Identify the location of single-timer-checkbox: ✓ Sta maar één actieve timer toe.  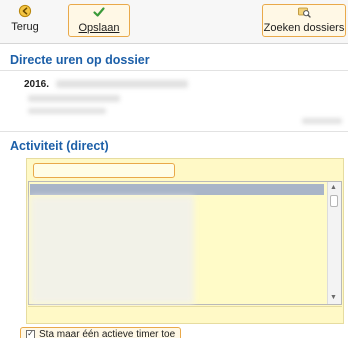
(101, 332).